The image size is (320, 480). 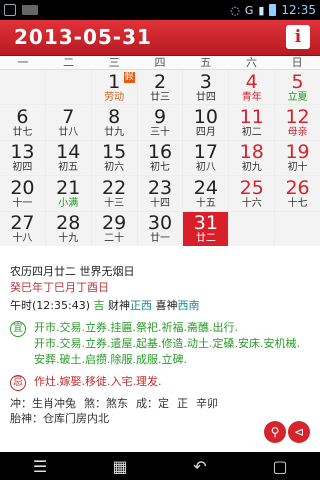 What do you see at coordinates (40, 466) in the screenshot?
I see `menu-icon: ☰` at bounding box center [40, 466].